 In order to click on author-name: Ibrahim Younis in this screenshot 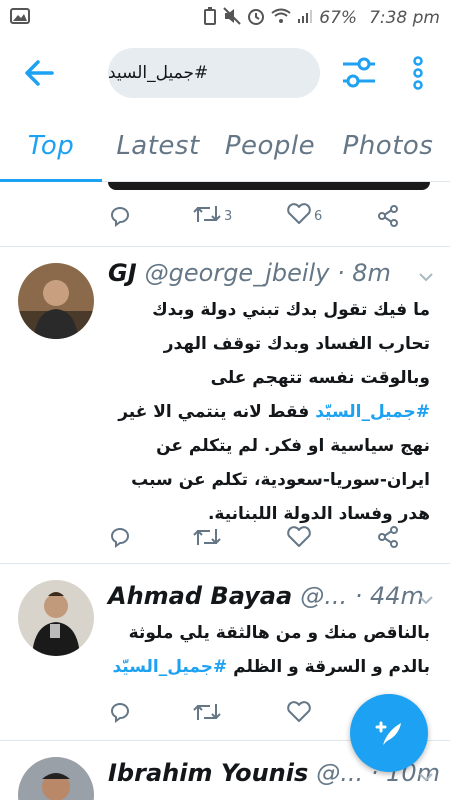, I will do `click(208, 773)`.